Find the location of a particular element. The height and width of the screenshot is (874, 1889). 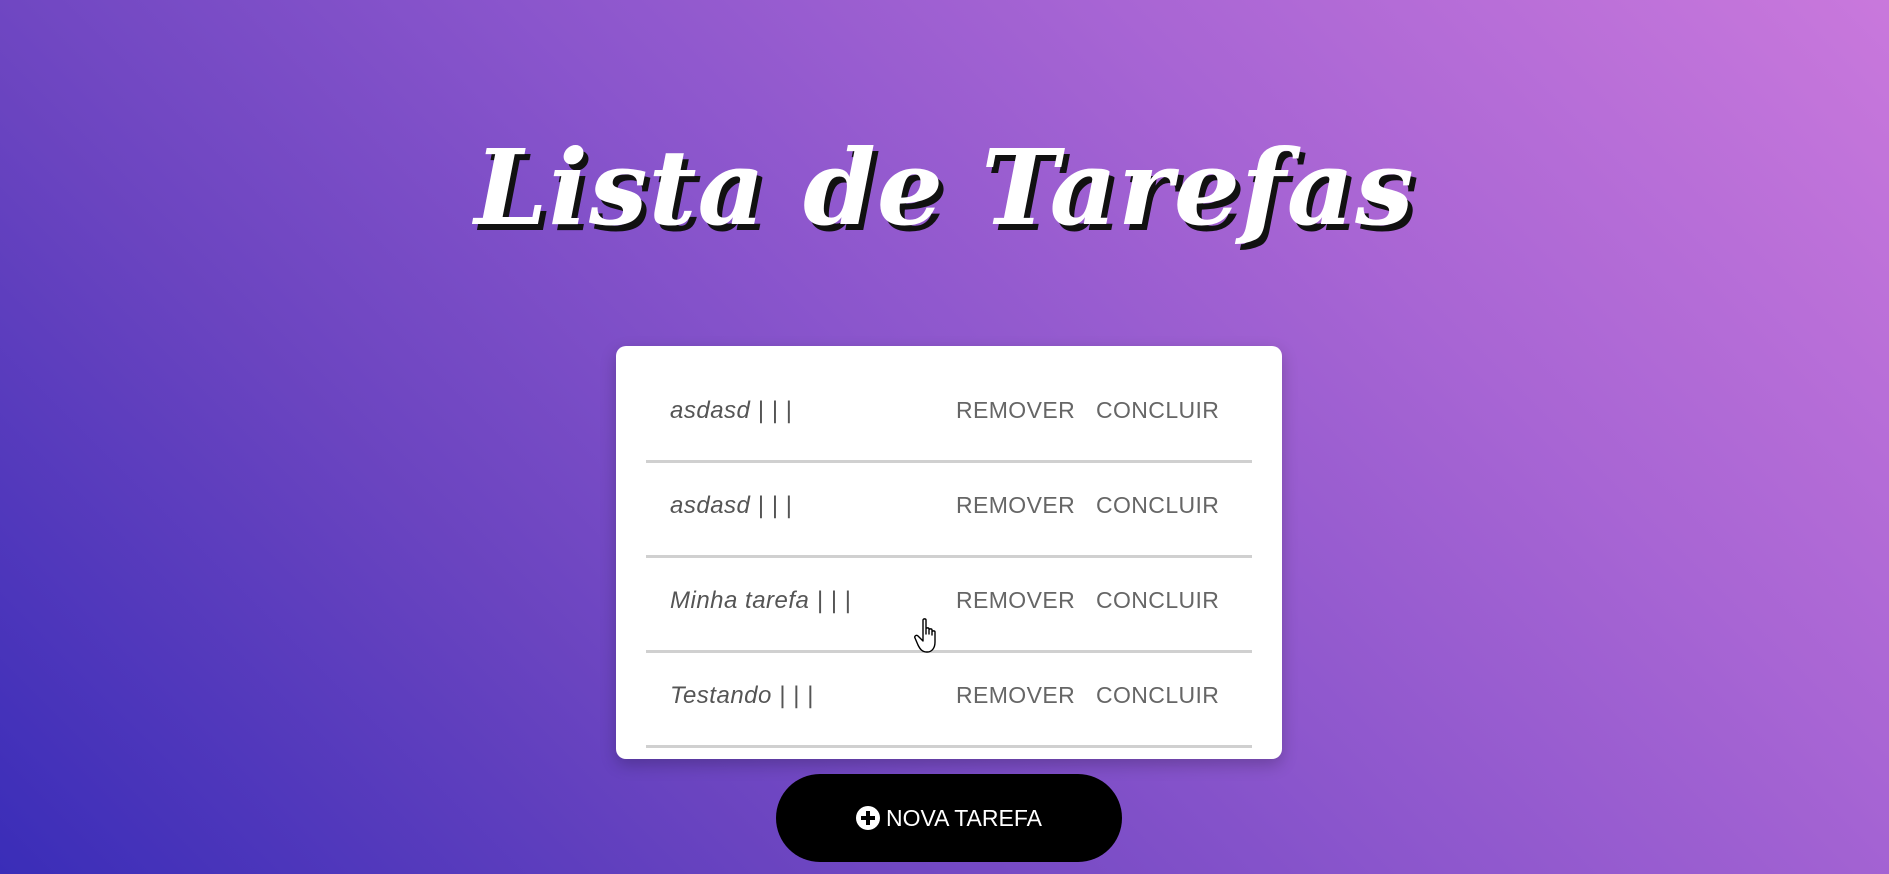

plus-circle-icon is located at coordinates (868, 818).